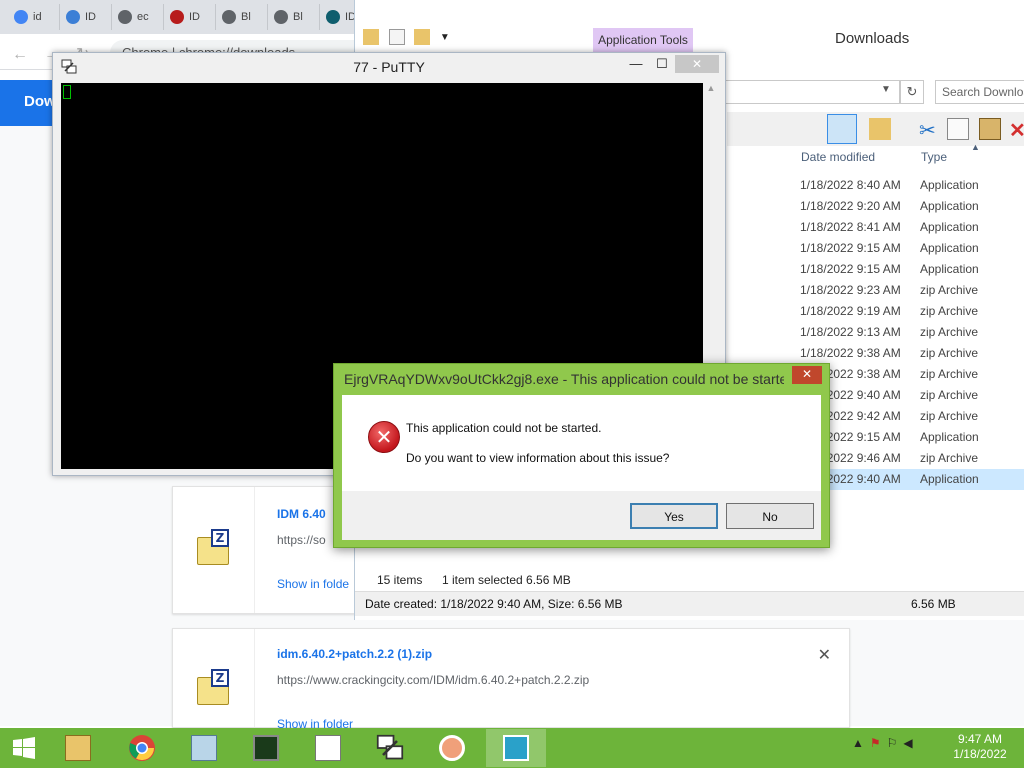 Image resolution: width=1024 pixels, height=768 pixels. Describe the element at coordinates (912, 206) in the screenshot. I see `file-row: 1/18/2022 9:20 AM Application` at that location.